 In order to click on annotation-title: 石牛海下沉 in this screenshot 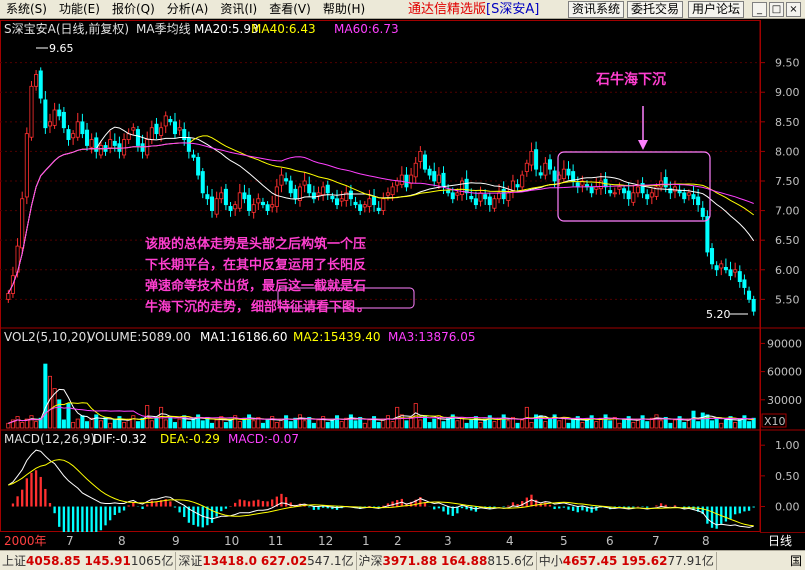, I will do `click(631, 80)`.